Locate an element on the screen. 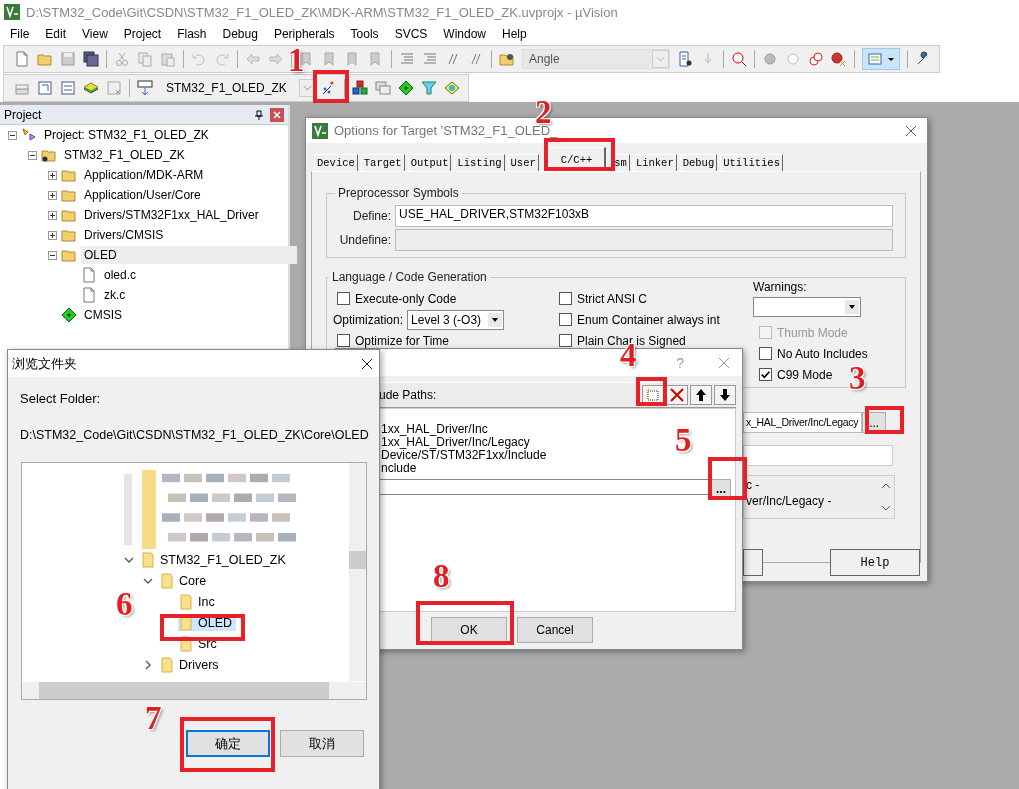 This screenshot has width=1019, height=789. package-icon is located at coordinates (452, 88).